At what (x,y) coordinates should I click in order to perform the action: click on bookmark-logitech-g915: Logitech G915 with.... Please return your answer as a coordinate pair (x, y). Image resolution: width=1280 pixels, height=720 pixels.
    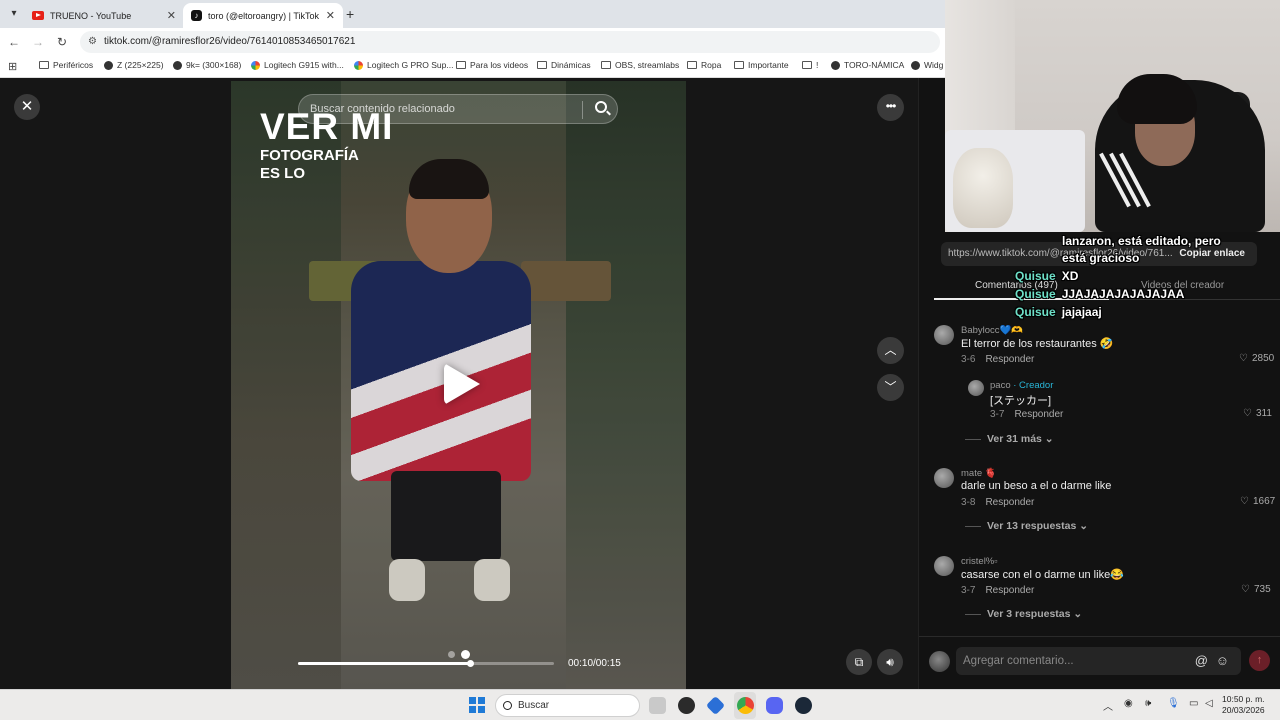
    Looking at the image, I should click on (297, 65).